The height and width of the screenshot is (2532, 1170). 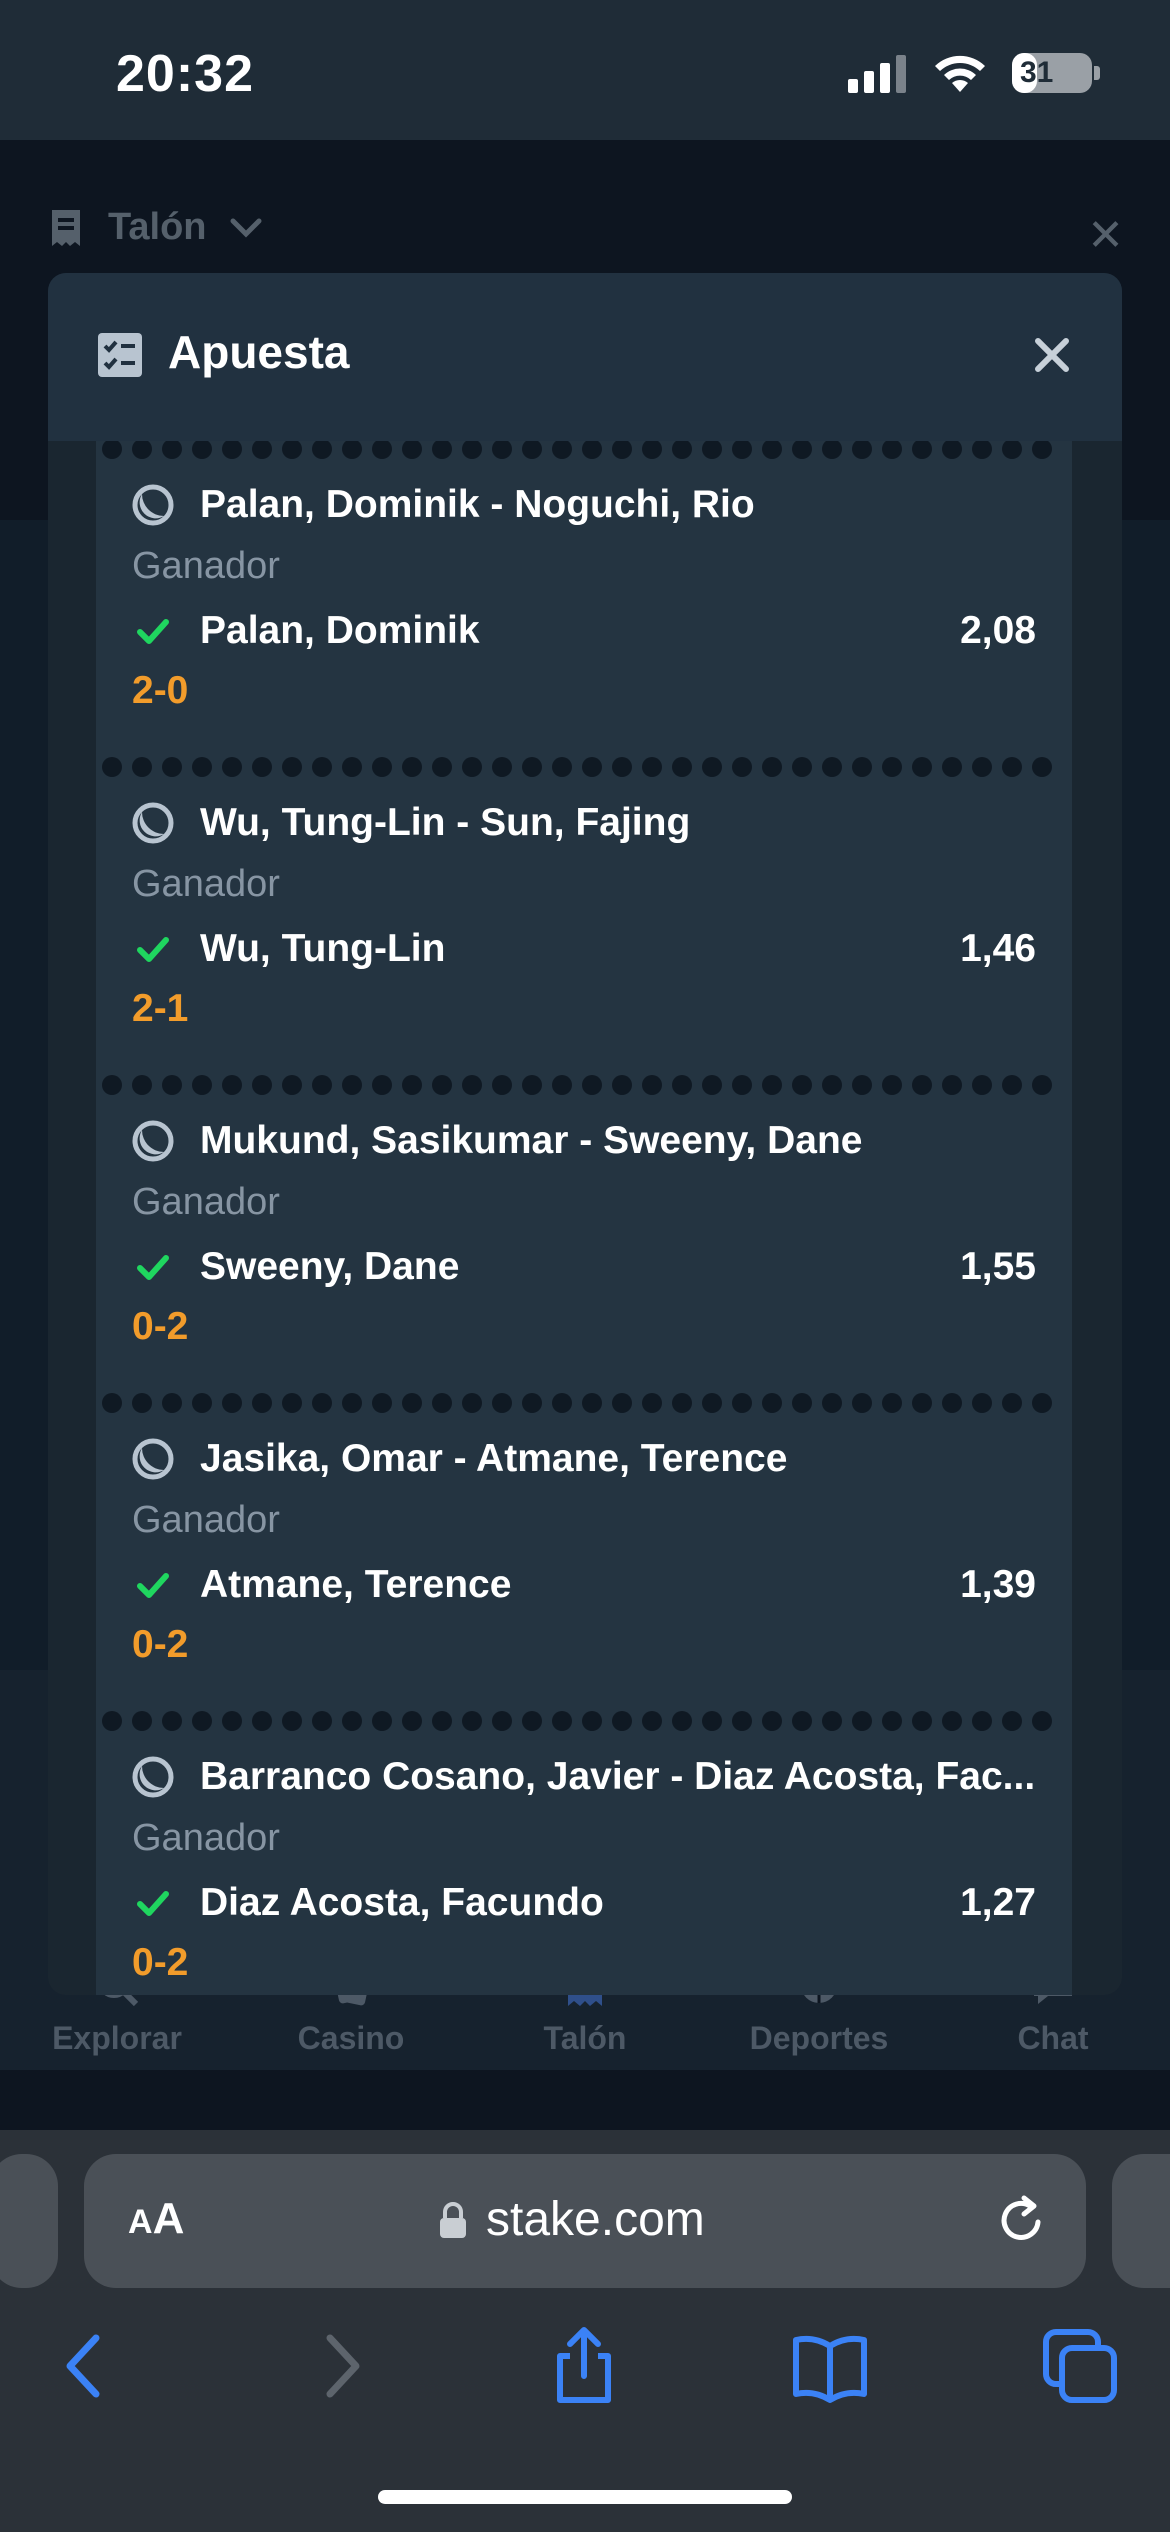 I want to click on next-tab, so click(x=1141, y=2221).